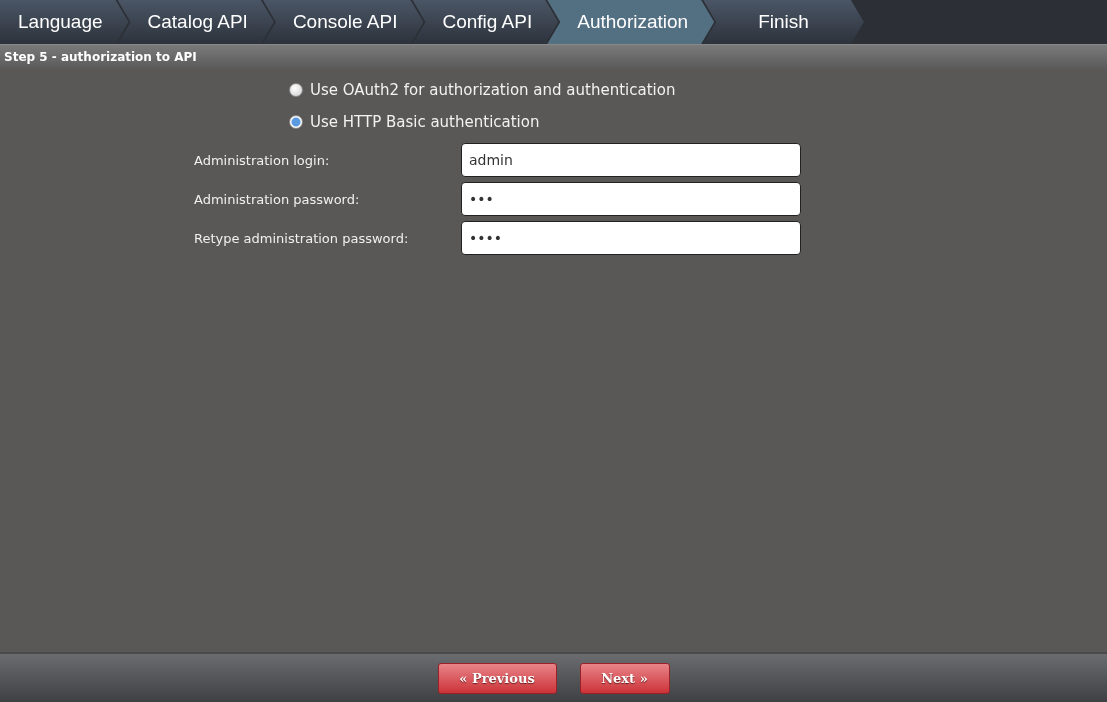 This screenshot has height=702, width=1107. Describe the element at coordinates (497, 678) in the screenshot. I see `previous-button: « Previous` at that location.